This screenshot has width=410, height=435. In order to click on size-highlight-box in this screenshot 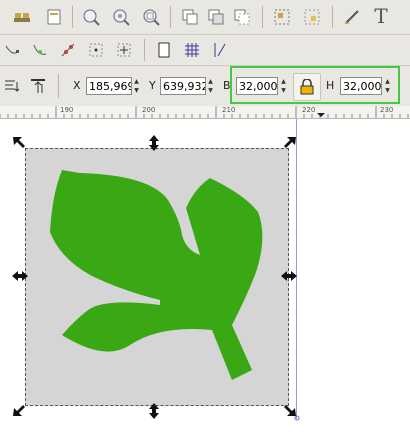, I will do `click(315, 85)`.